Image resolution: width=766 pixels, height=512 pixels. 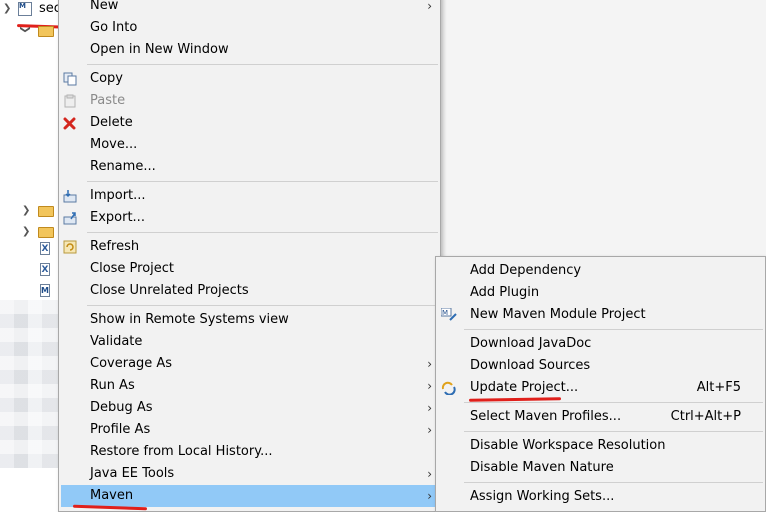 What do you see at coordinates (249, 247) in the screenshot?
I see `menu-item-refresh: Refresh` at bounding box center [249, 247].